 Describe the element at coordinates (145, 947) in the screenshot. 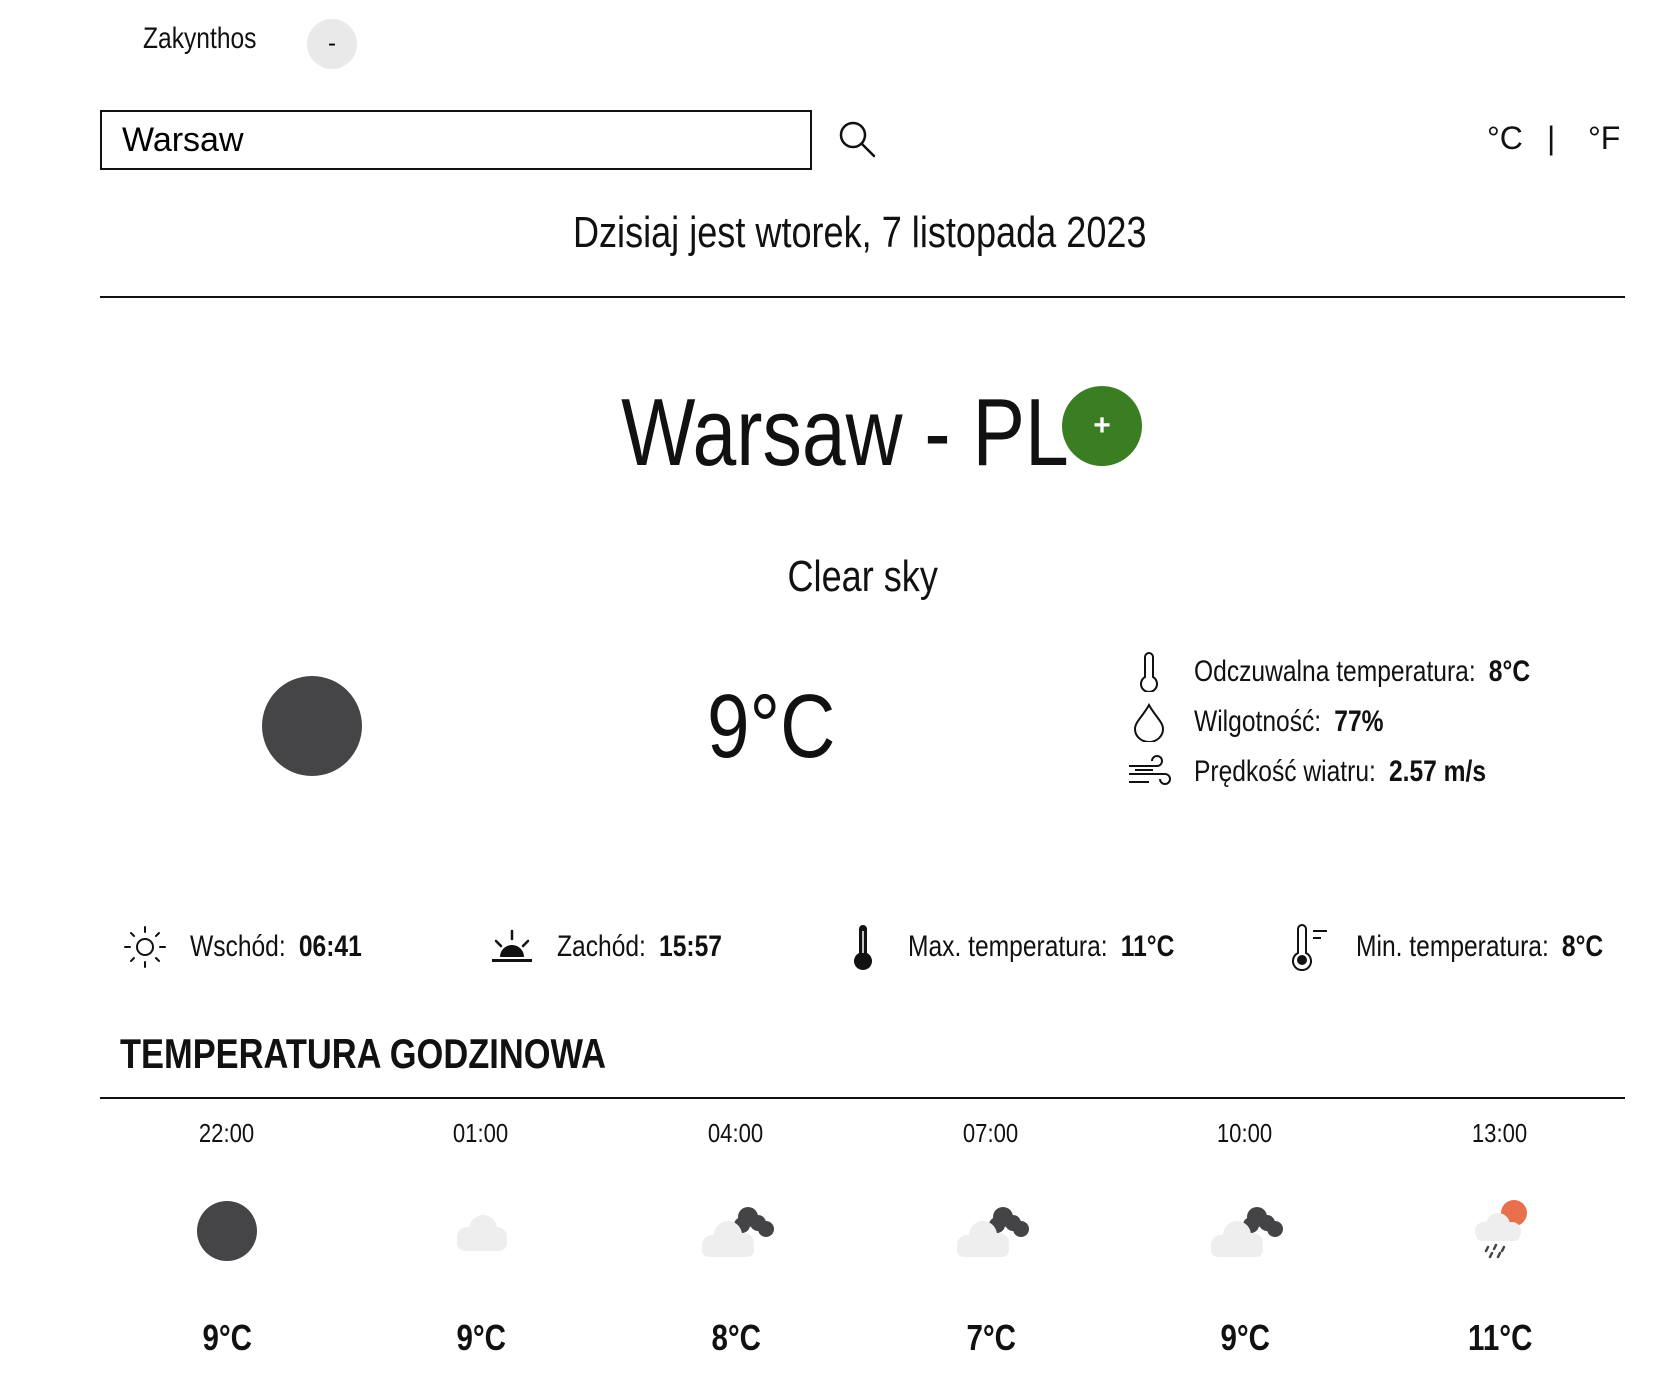

I see `sunrise-icon` at that location.